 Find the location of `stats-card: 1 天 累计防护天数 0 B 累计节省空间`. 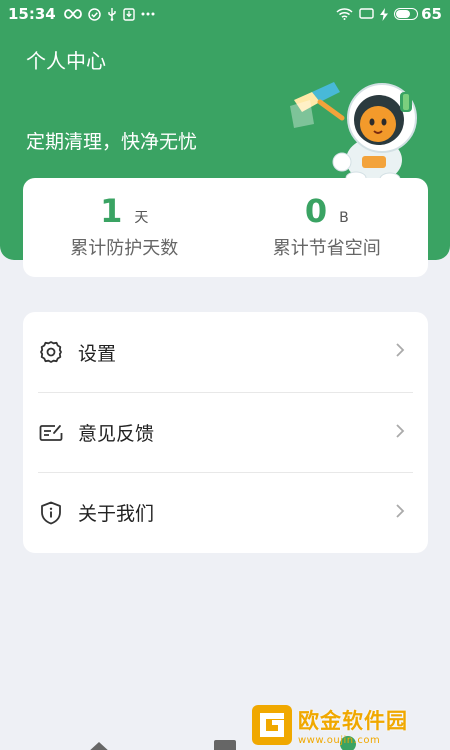

stats-card: 1 天 累计防护天数 0 B 累计节省空间 is located at coordinates (225, 227).